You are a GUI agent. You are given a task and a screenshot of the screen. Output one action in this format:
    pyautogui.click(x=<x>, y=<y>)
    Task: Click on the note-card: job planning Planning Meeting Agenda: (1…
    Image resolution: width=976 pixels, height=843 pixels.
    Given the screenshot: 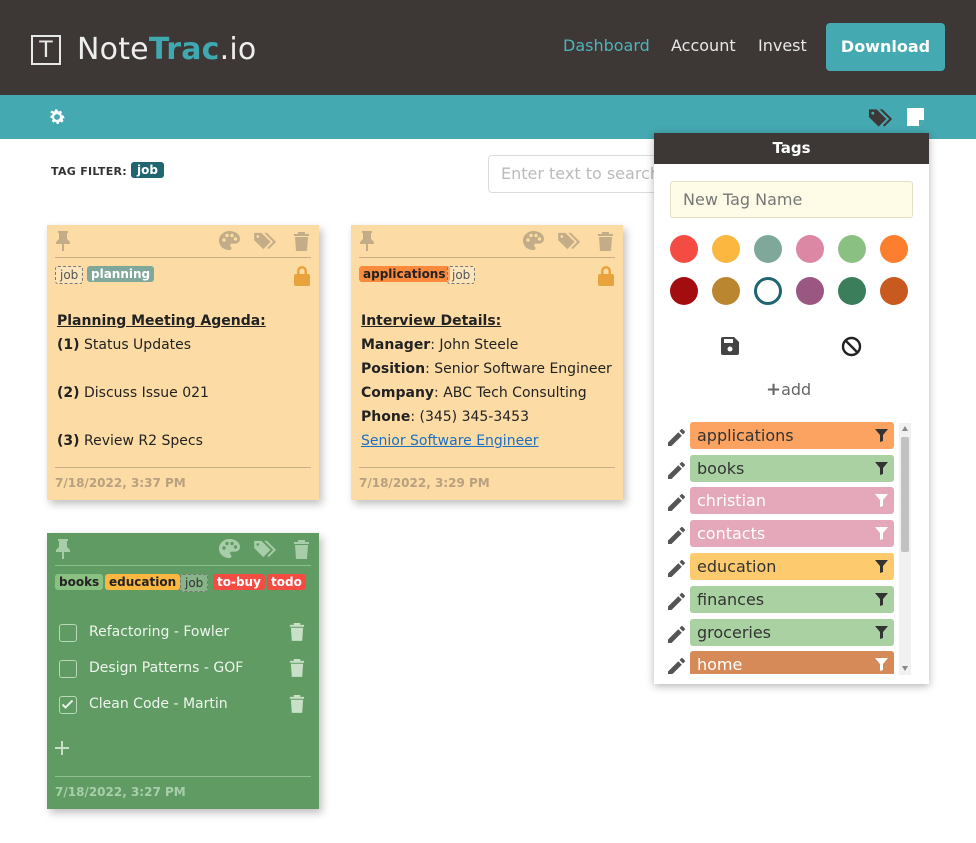 What is the action you would take?
    pyautogui.click(x=183, y=362)
    